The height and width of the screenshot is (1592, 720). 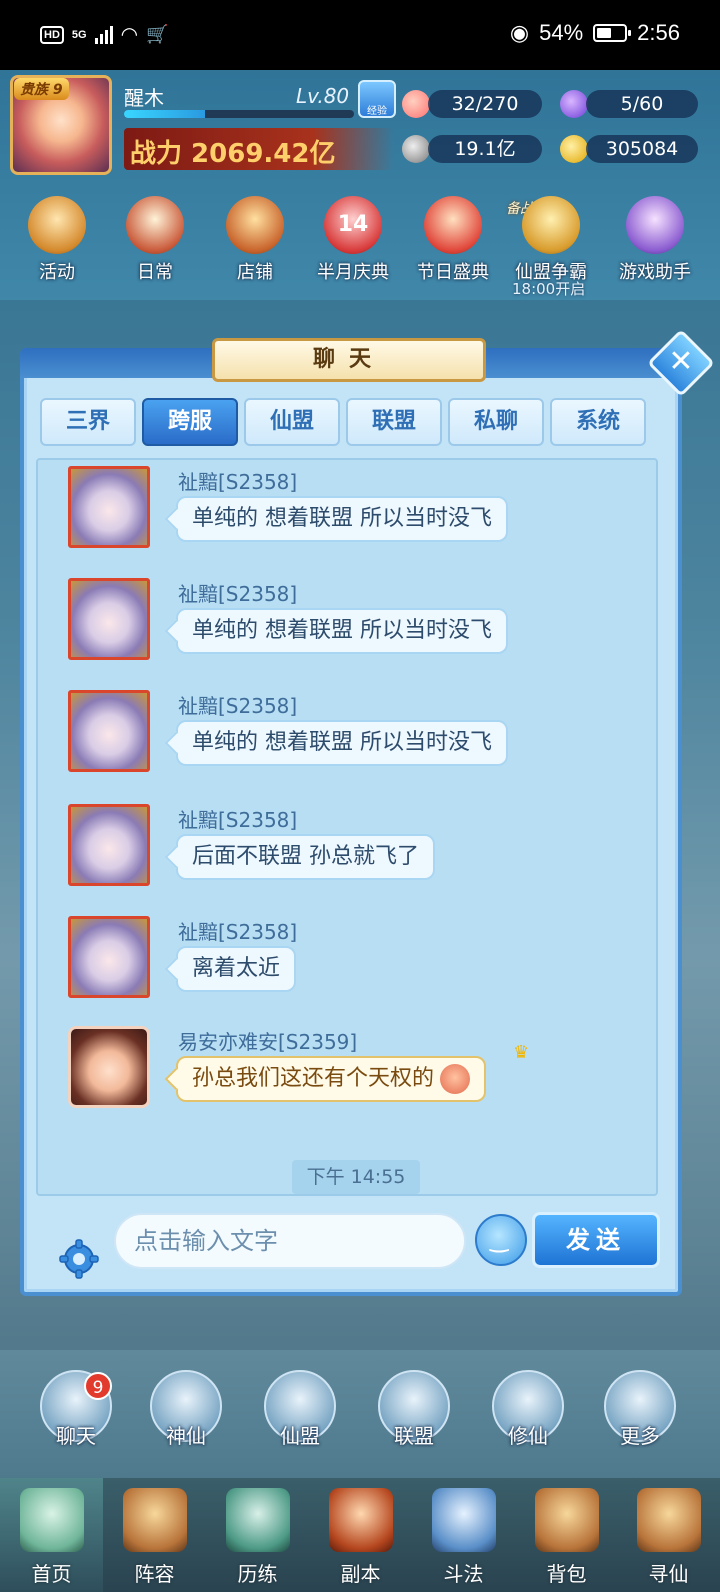 I want to click on cultivation-label: 修仙, so click(x=528, y=1436).